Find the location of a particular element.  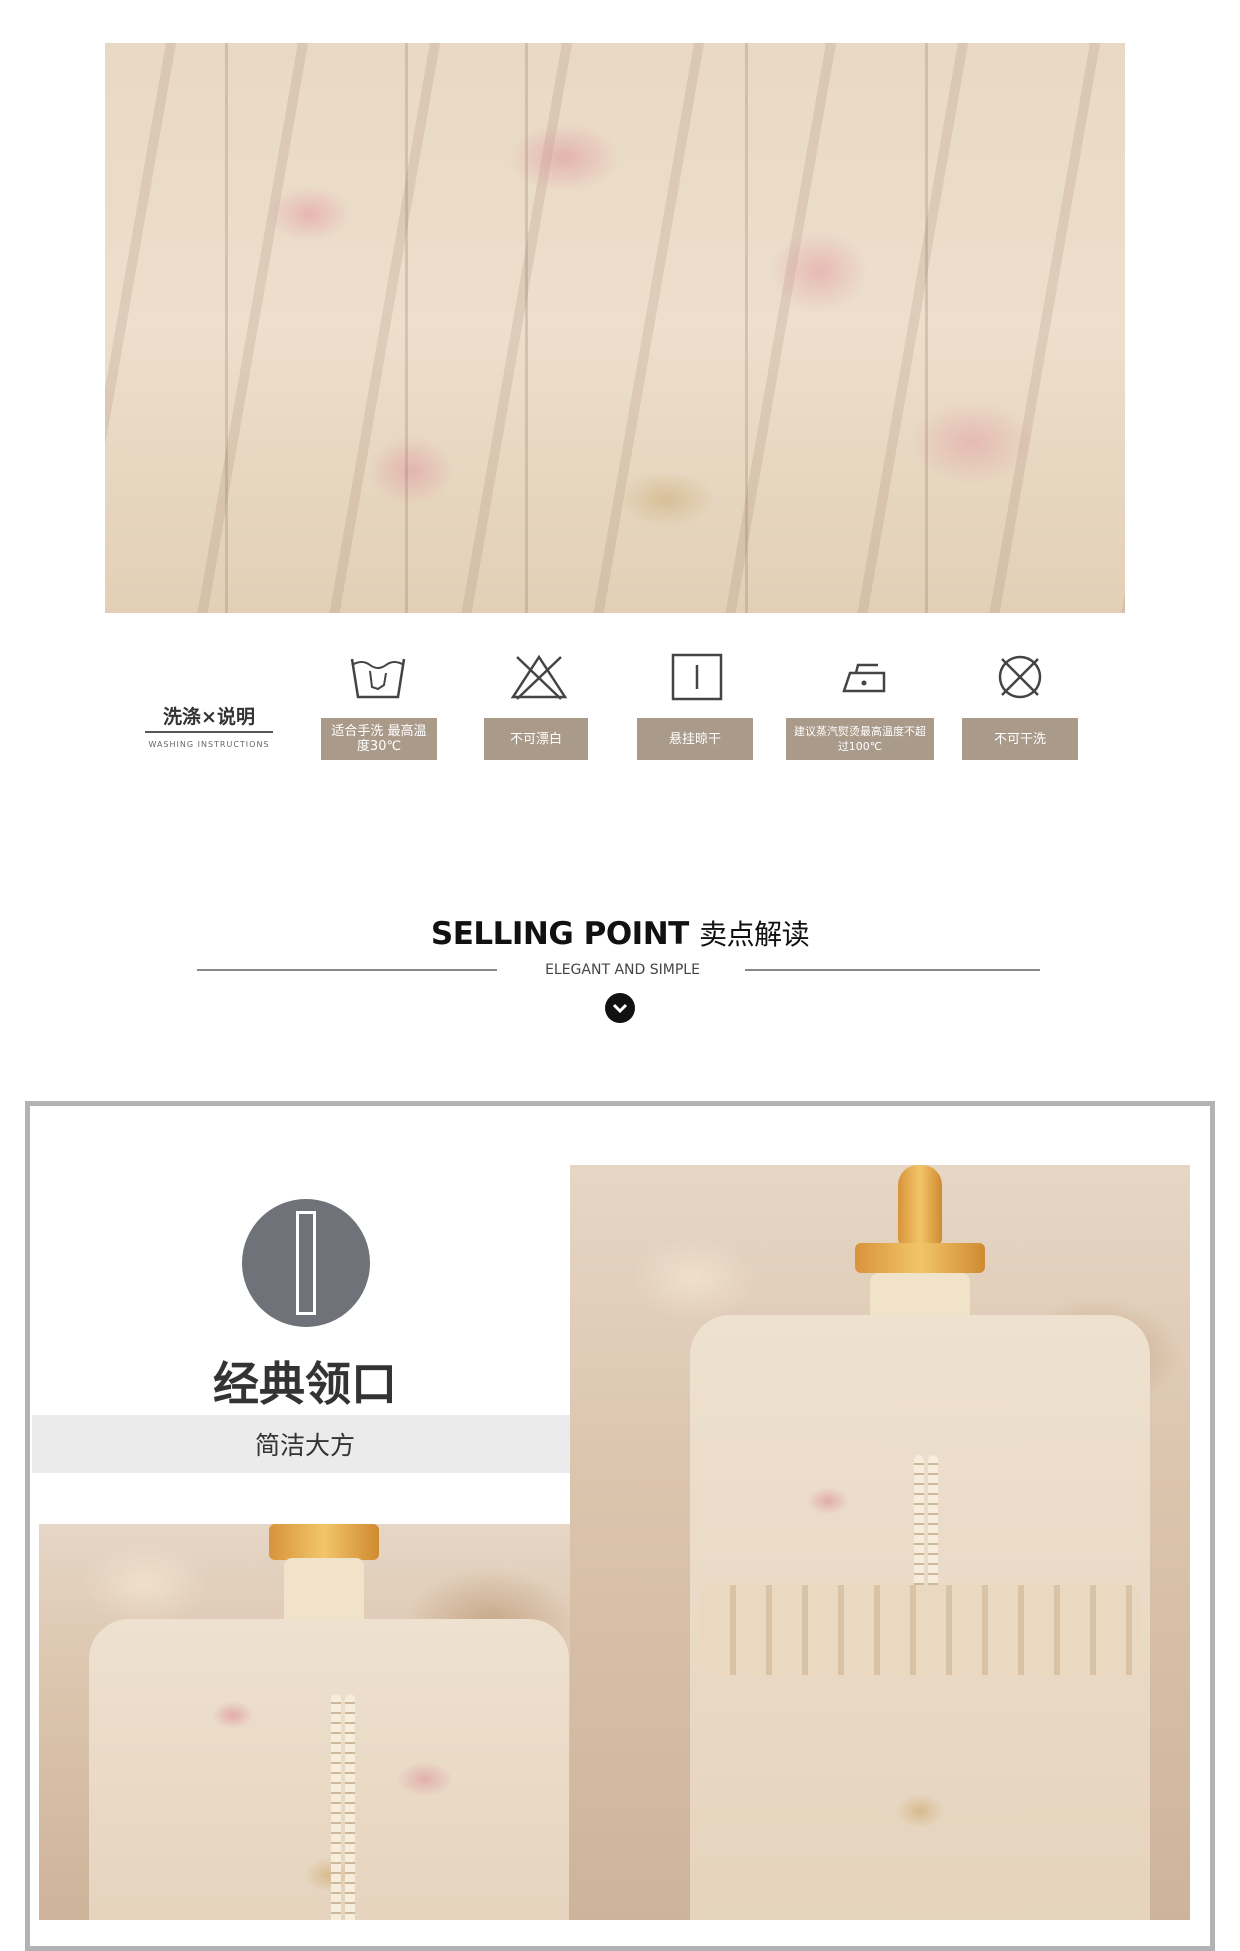

wash-title: 洗涤×说明 is located at coordinates (209, 717).